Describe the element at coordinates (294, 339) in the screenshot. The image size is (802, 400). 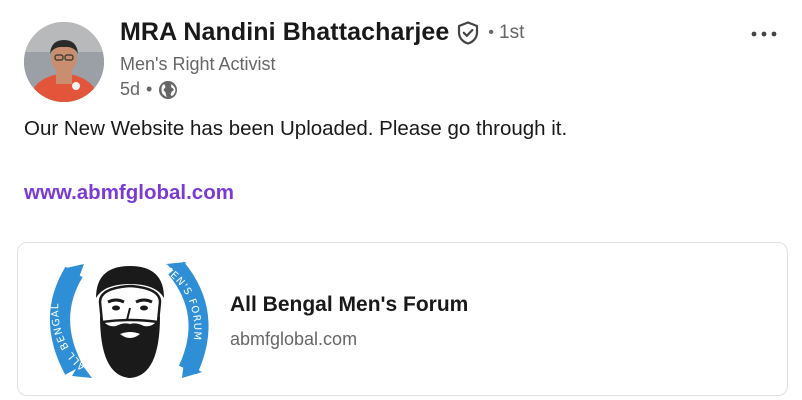
I see `card-domain: abmfglobal.com` at that location.